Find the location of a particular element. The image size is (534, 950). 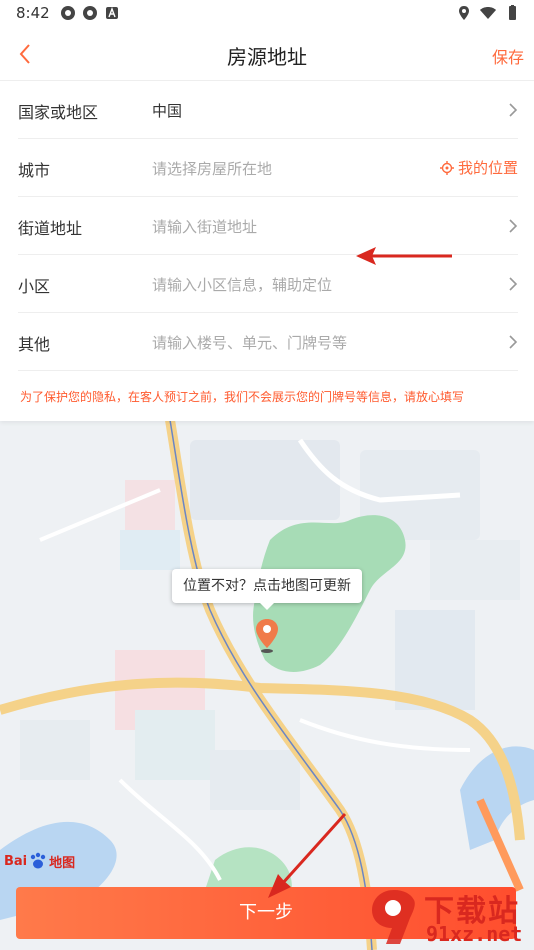

site-watermark: 下载站 91xz.net is located at coordinates (449, 917).